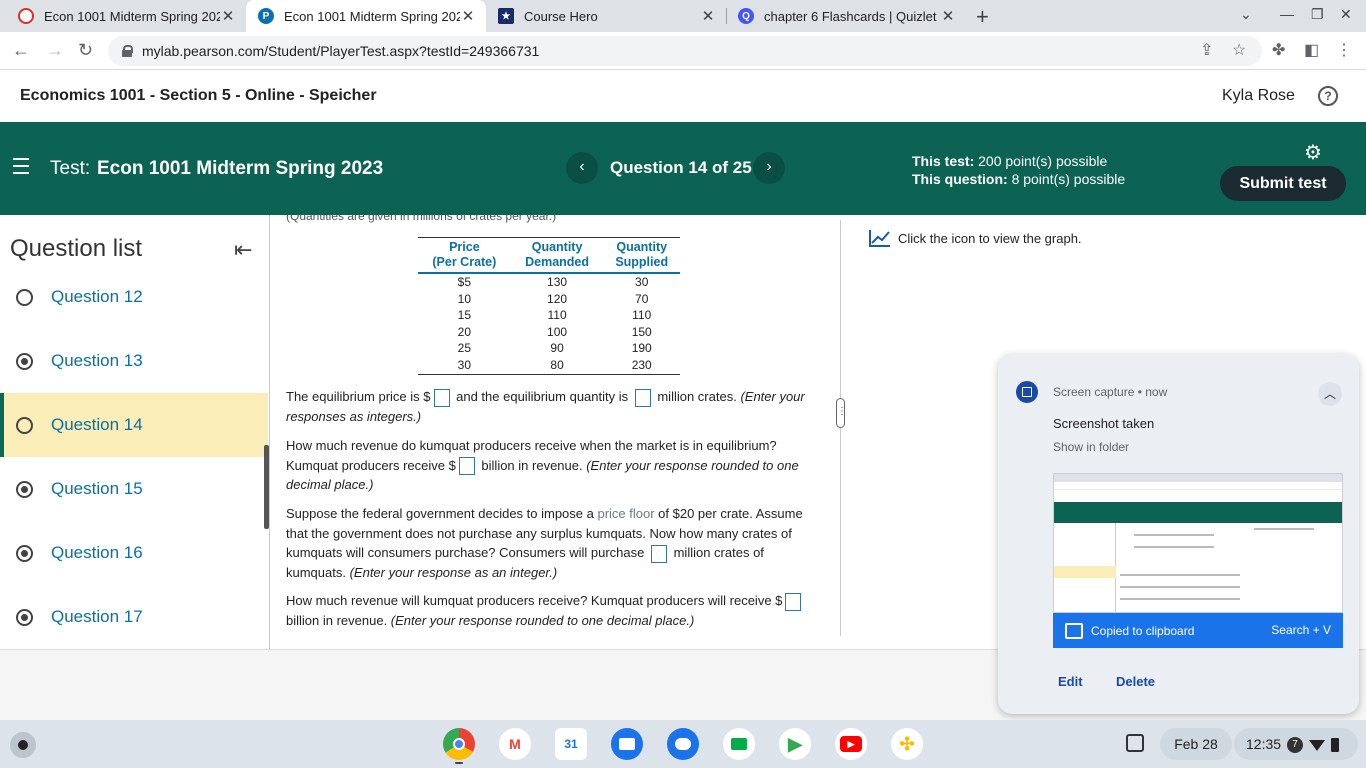  Describe the element at coordinates (571, 744) in the screenshot. I see `calendar-icon: 31` at that location.